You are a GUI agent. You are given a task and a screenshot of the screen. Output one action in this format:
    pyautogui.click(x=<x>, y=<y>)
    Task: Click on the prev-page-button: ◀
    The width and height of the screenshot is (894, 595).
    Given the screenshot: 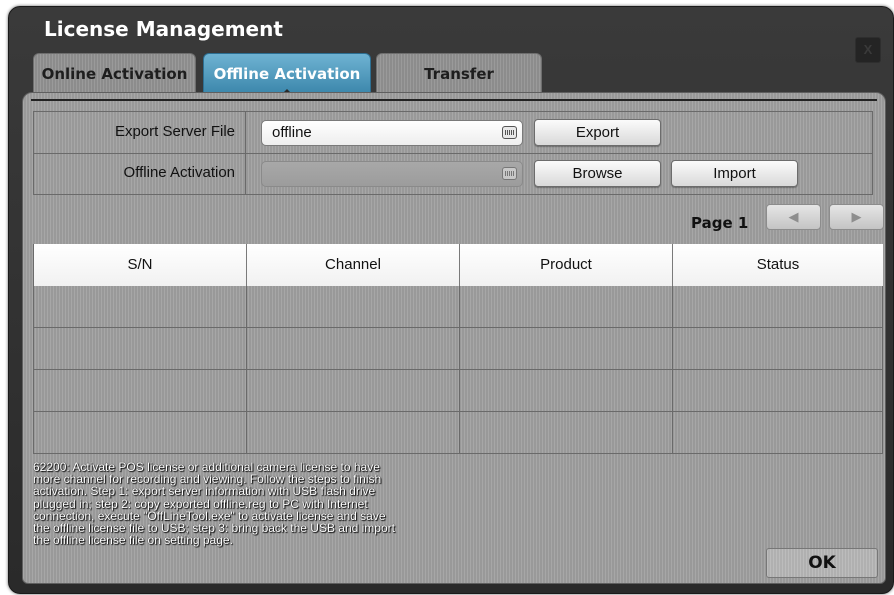 What is the action you would take?
    pyautogui.click(x=793, y=217)
    